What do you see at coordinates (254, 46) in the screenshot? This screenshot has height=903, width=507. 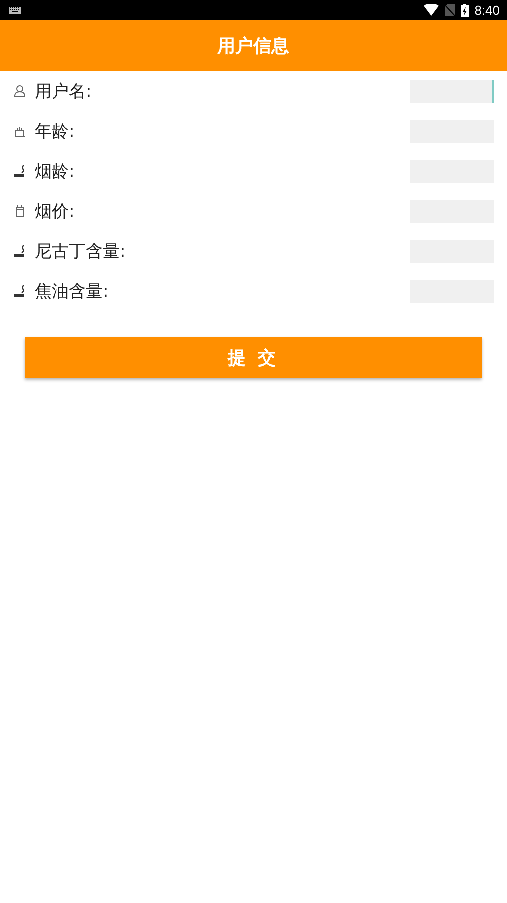 I see `page-title: 用户信息` at bounding box center [254, 46].